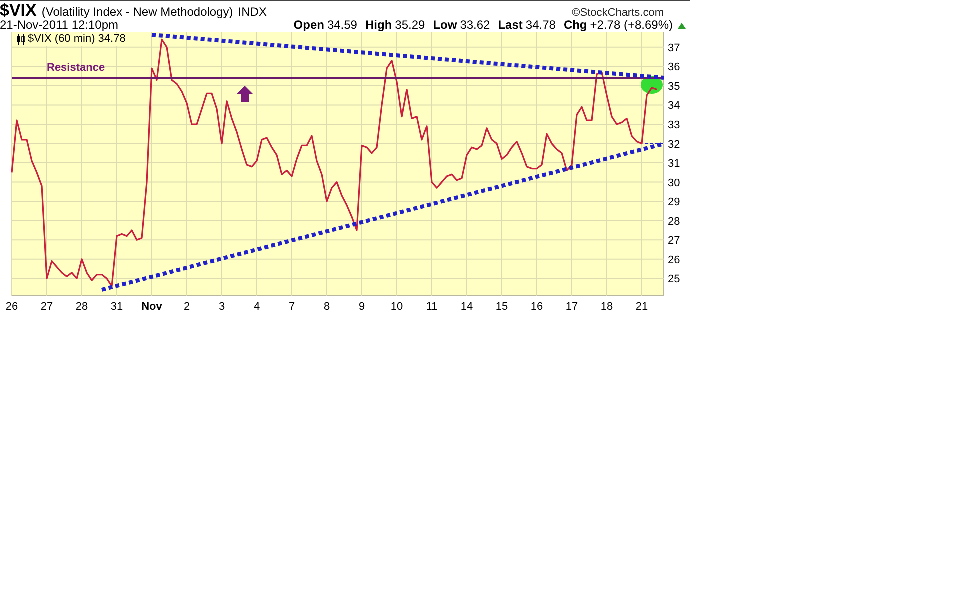 Image resolution: width=960 pixels, height=600 pixels. I want to click on y-axis-label: 32, so click(674, 144).